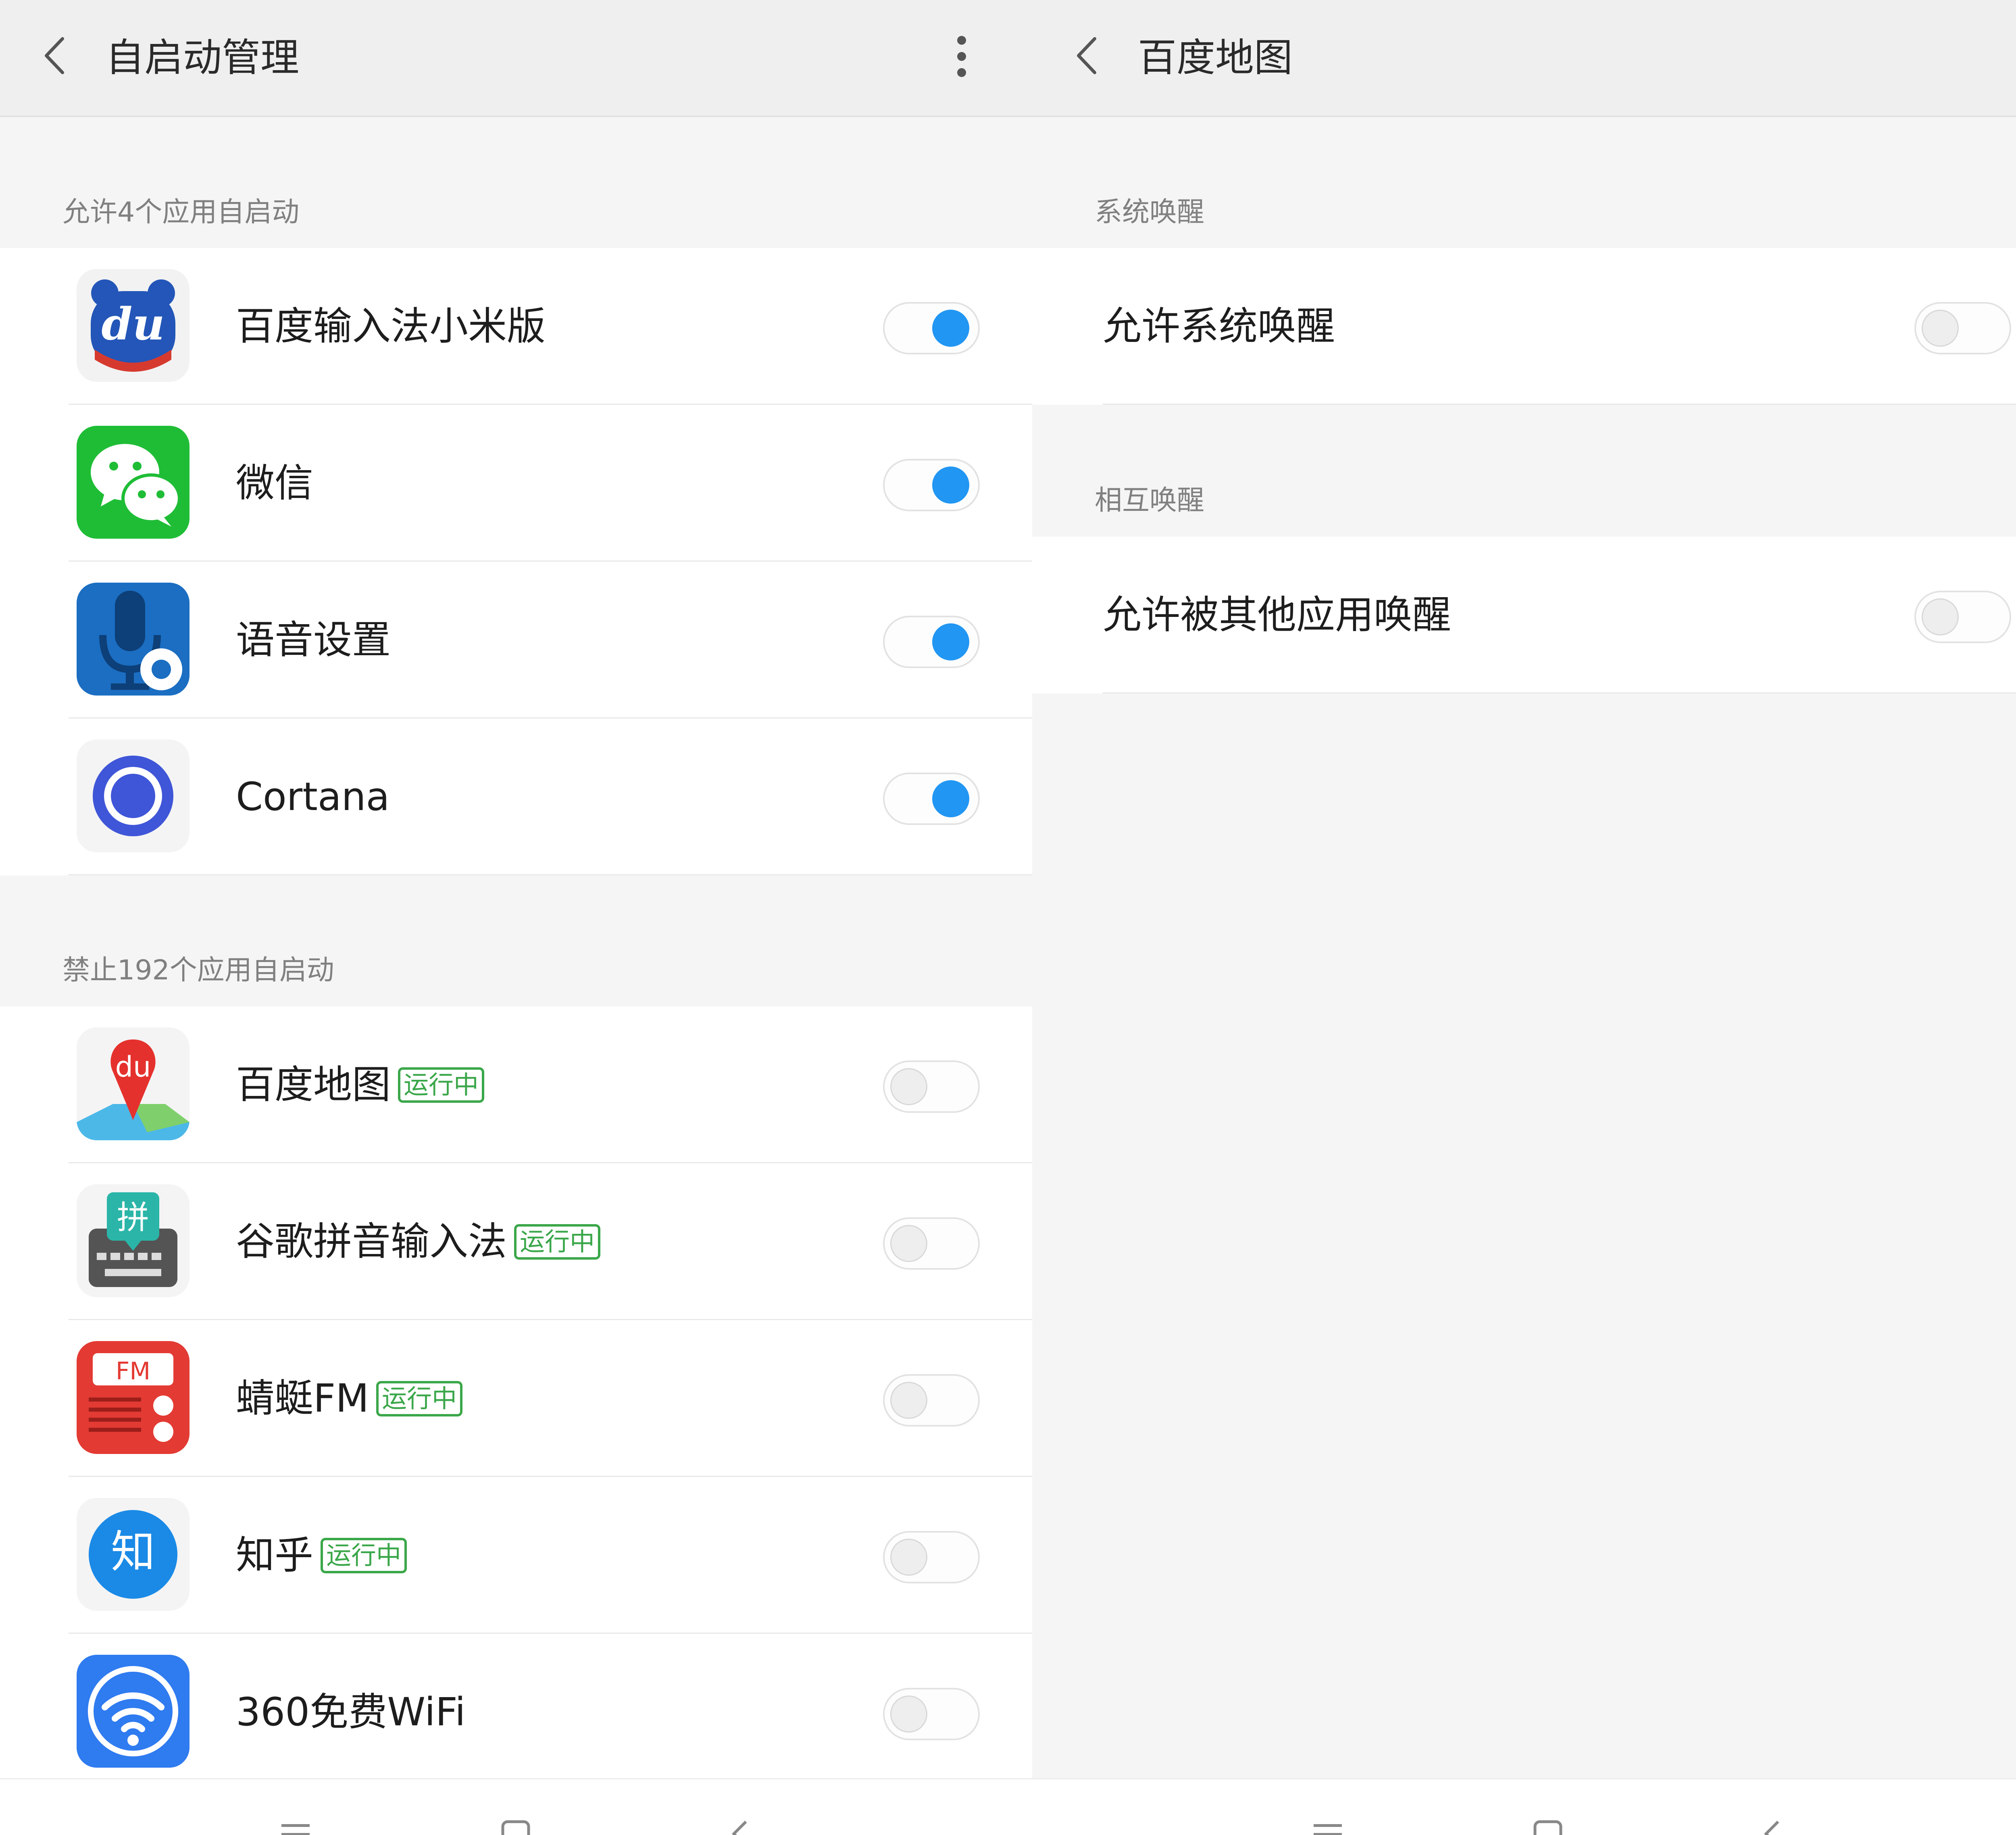 The width and height of the screenshot is (2016, 1835). What do you see at coordinates (133, 1397) in the screenshot?
I see `qingting-fm-icon: FM` at bounding box center [133, 1397].